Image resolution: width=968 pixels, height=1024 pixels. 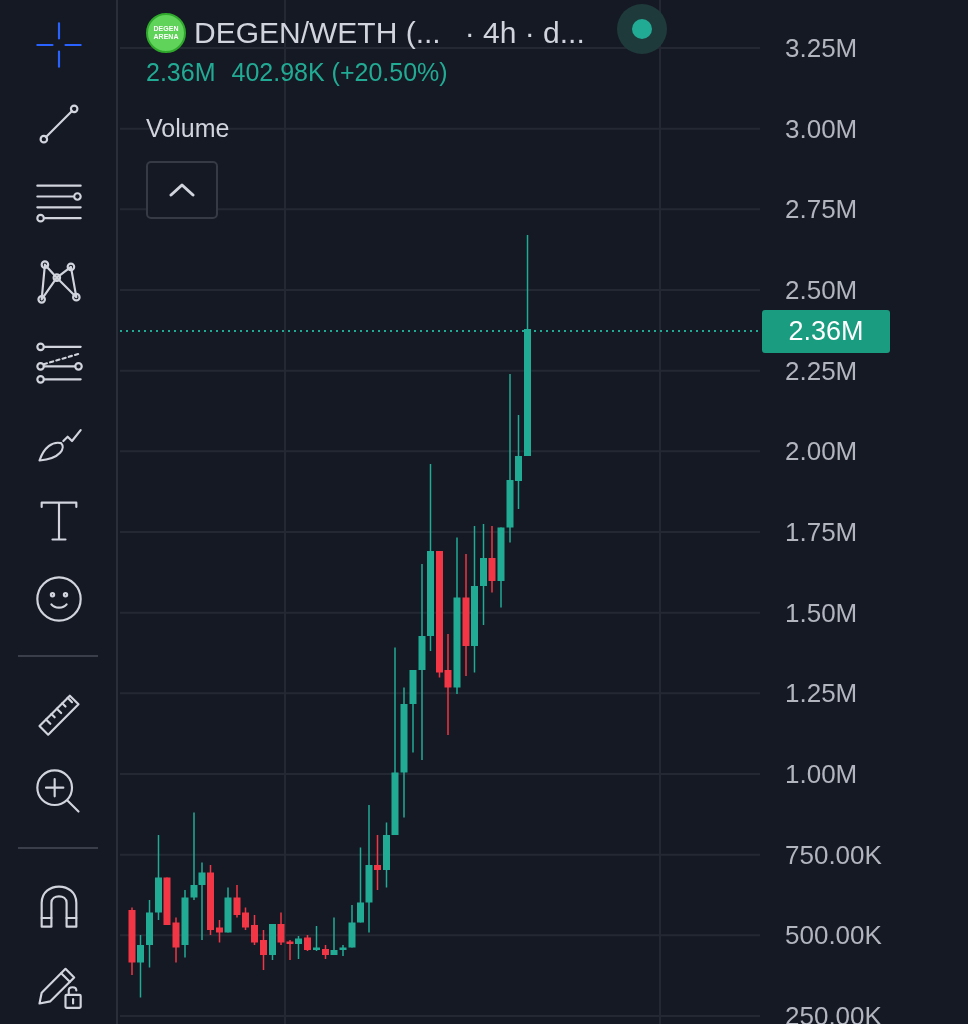 What do you see at coordinates (821, 370) in the screenshot?
I see `price-axis-label: 2.25M` at bounding box center [821, 370].